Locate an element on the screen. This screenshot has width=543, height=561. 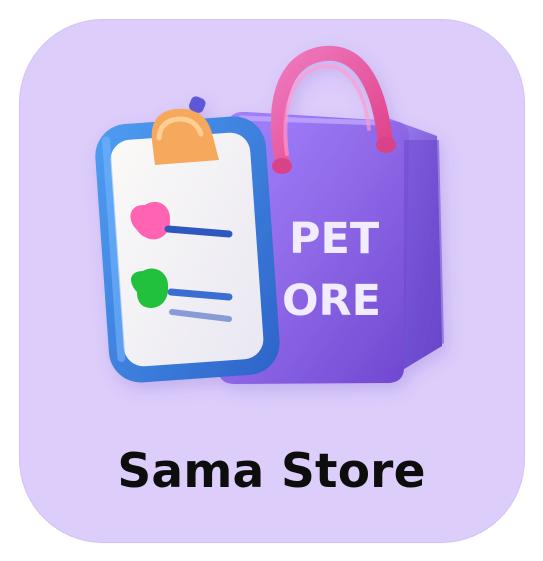
bag-text-line1: PET is located at coordinates (334, 239).